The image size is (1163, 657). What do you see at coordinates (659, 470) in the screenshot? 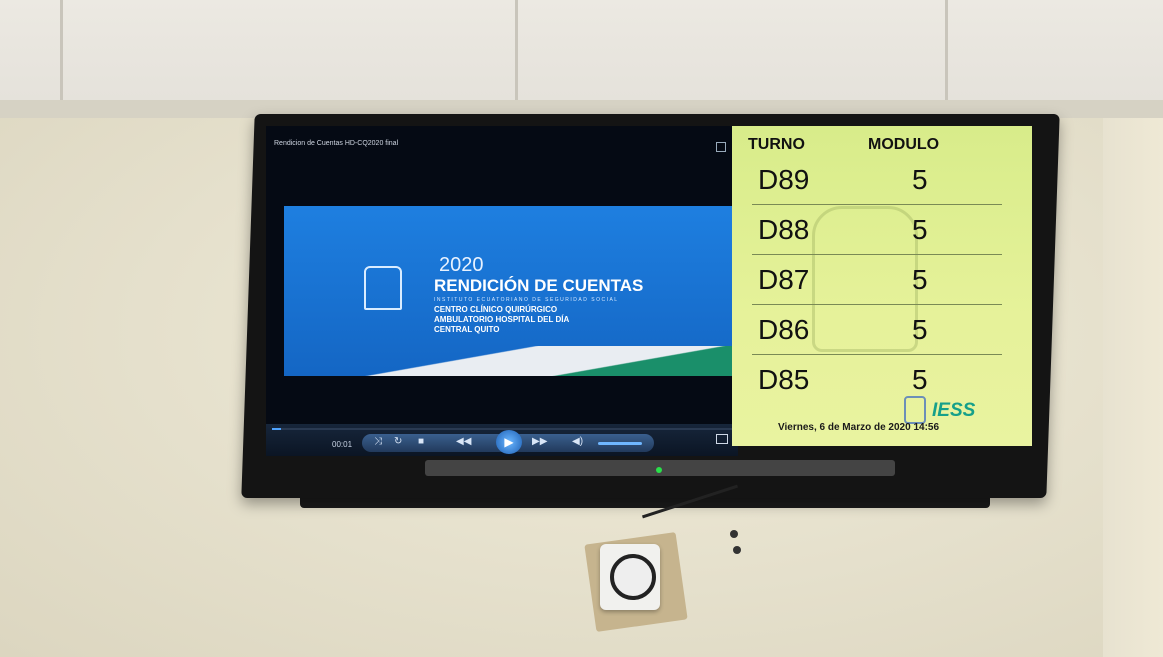
I see `power-led` at bounding box center [659, 470].